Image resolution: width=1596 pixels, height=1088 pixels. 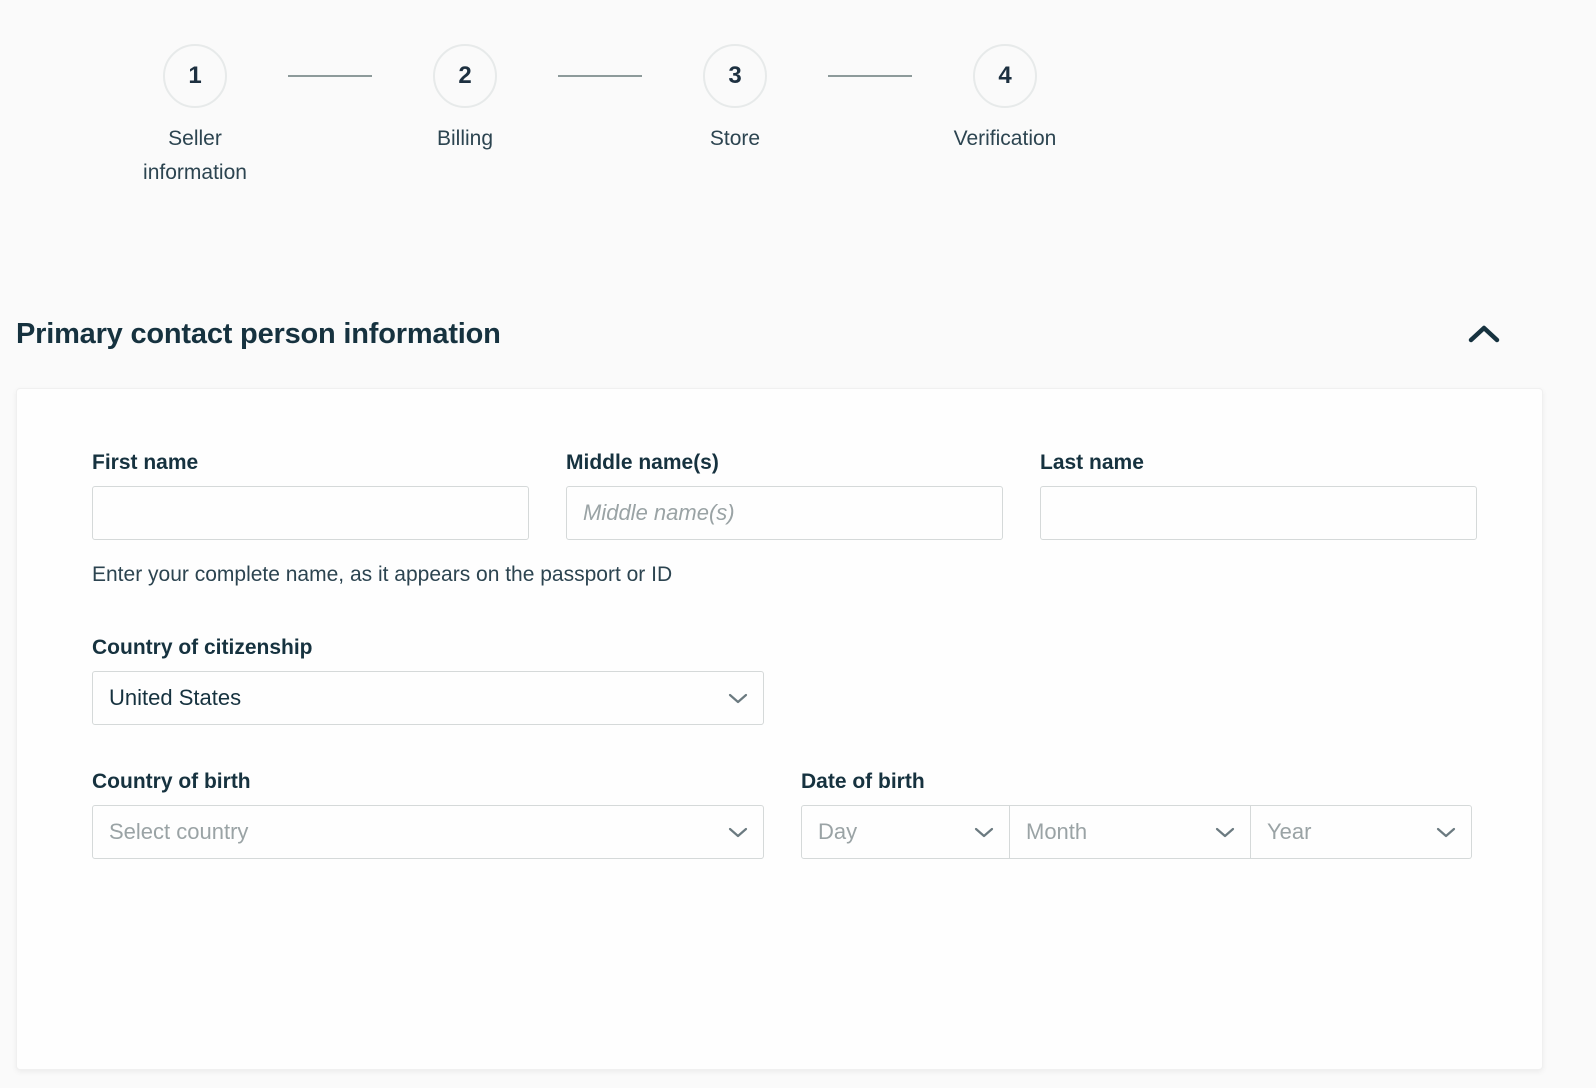 What do you see at coordinates (1005, 76) in the screenshot?
I see `step-number-badge: 4` at bounding box center [1005, 76].